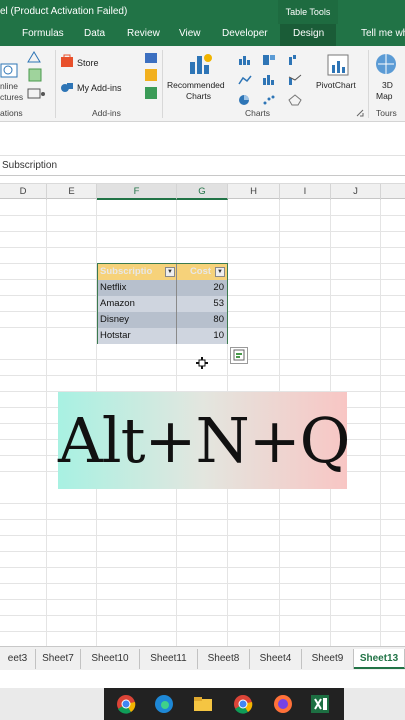 The image size is (405, 720). Describe the element at coordinates (162, 84) in the screenshot. I see `group-separator` at that location.